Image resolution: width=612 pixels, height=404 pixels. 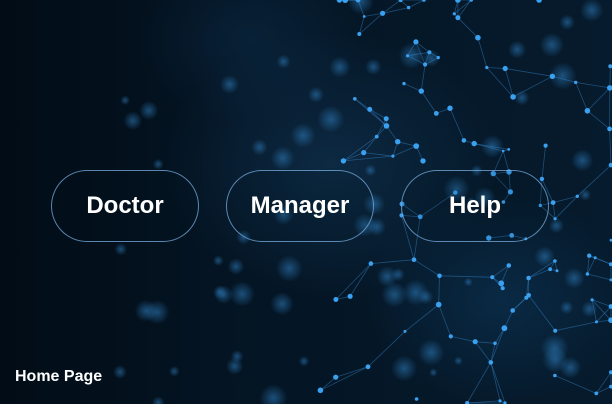 What do you see at coordinates (125, 206) in the screenshot?
I see `doctor-button: Doctor` at bounding box center [125, 206].